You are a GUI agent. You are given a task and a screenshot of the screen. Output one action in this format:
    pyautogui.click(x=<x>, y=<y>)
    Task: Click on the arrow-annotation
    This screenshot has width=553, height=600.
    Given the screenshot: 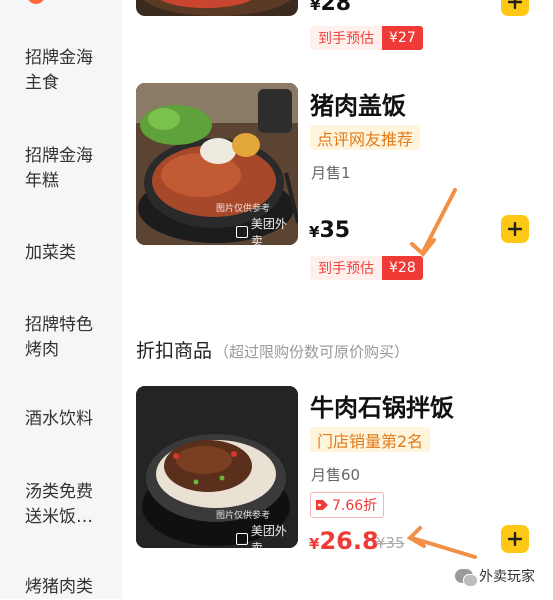 What is the action you would take?
    pyautogui.click(x=441, y=373)
    